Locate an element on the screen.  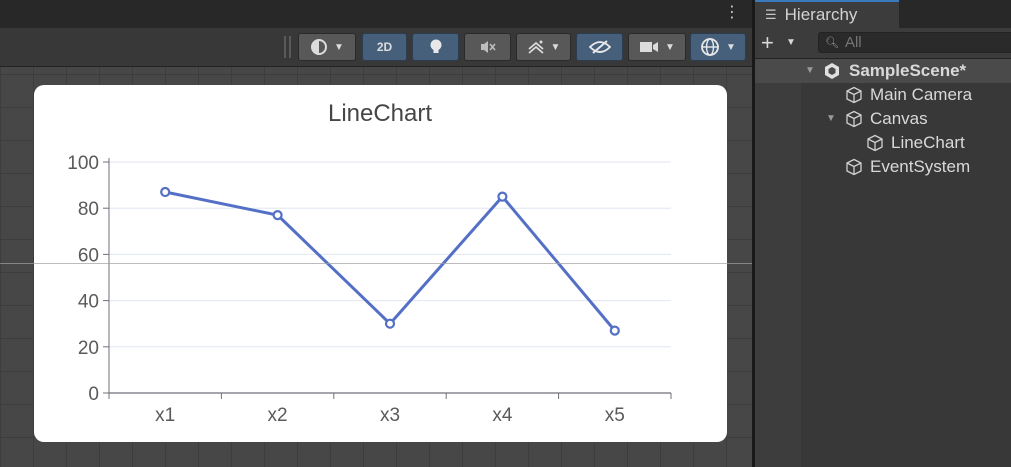
lighting-toggle is located at coordinates (435, 47).